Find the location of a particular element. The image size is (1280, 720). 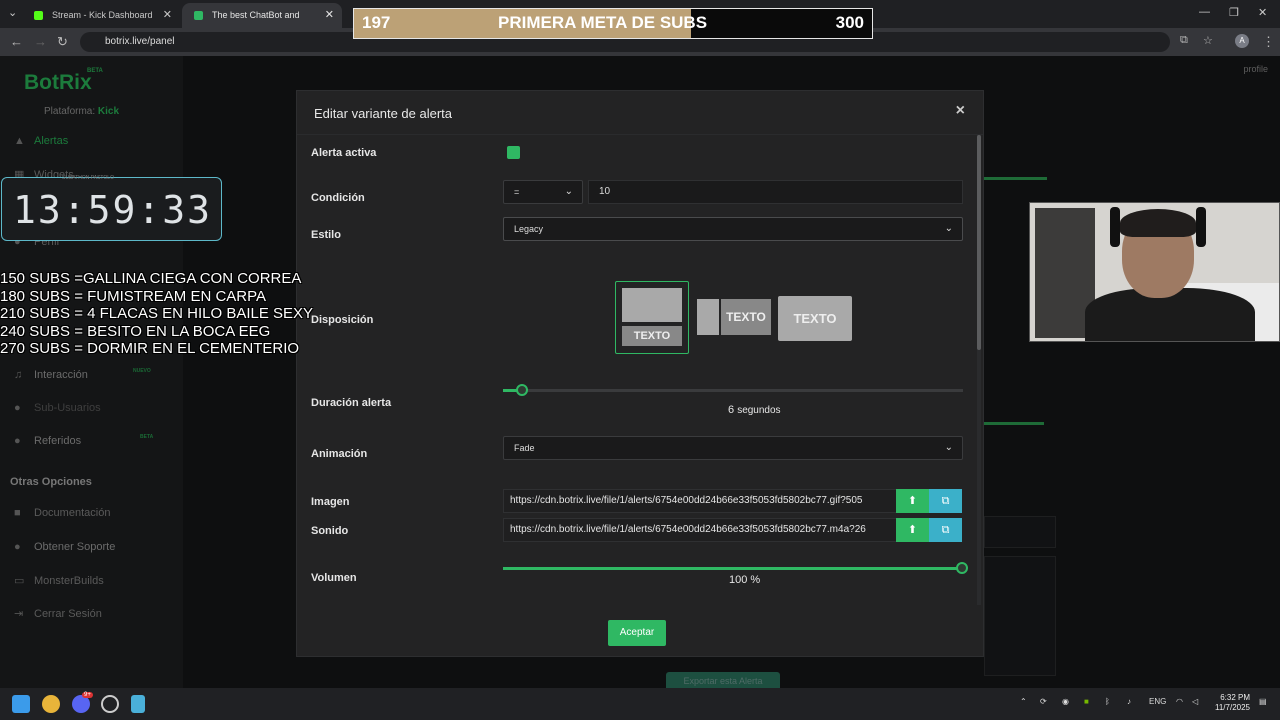

minimize-icon: — is located at coordinates (1204, 12).